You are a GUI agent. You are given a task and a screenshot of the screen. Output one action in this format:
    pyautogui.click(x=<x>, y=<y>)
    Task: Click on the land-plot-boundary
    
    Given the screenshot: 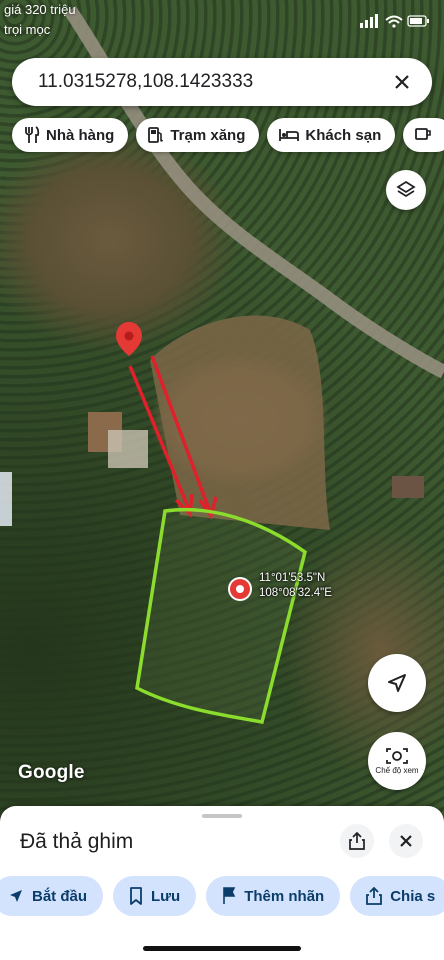 What is the action you would take?
    pyautogui.click(x=221, y=616)
    